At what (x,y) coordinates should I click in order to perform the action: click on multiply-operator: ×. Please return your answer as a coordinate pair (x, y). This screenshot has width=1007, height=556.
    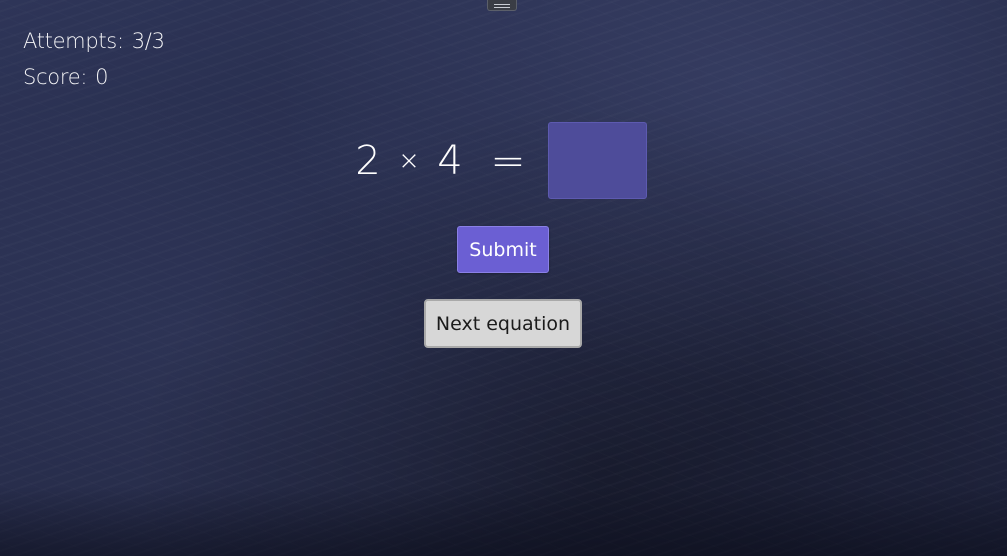
    Looking at the image, I should click on (409, 160).